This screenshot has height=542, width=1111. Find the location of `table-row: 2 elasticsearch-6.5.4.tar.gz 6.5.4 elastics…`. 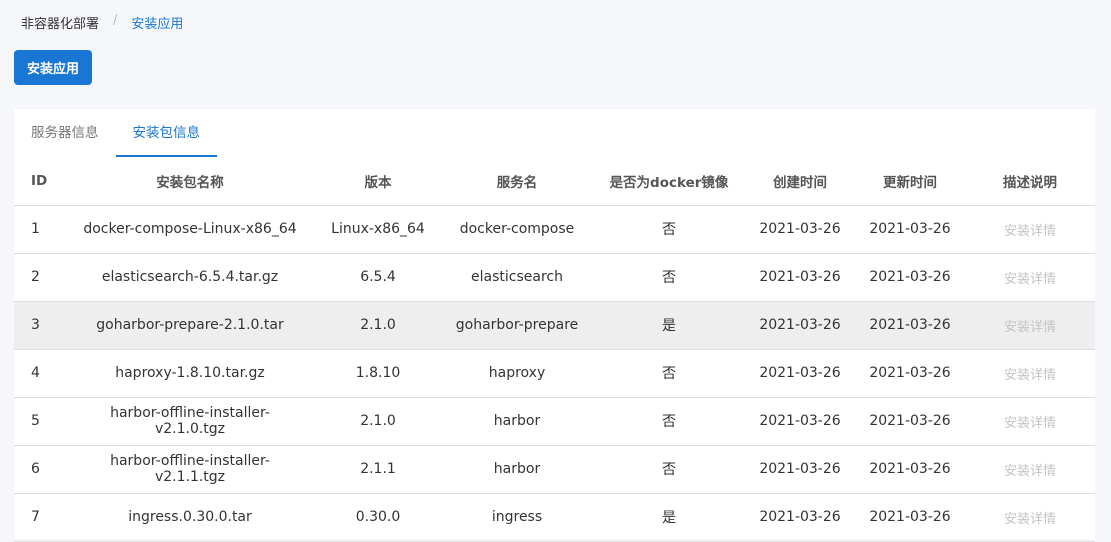

table-row: 2 elasticsearch-6.5.4.tar.gz 6.5.4 elastics… is located at coordinates (554, 277).